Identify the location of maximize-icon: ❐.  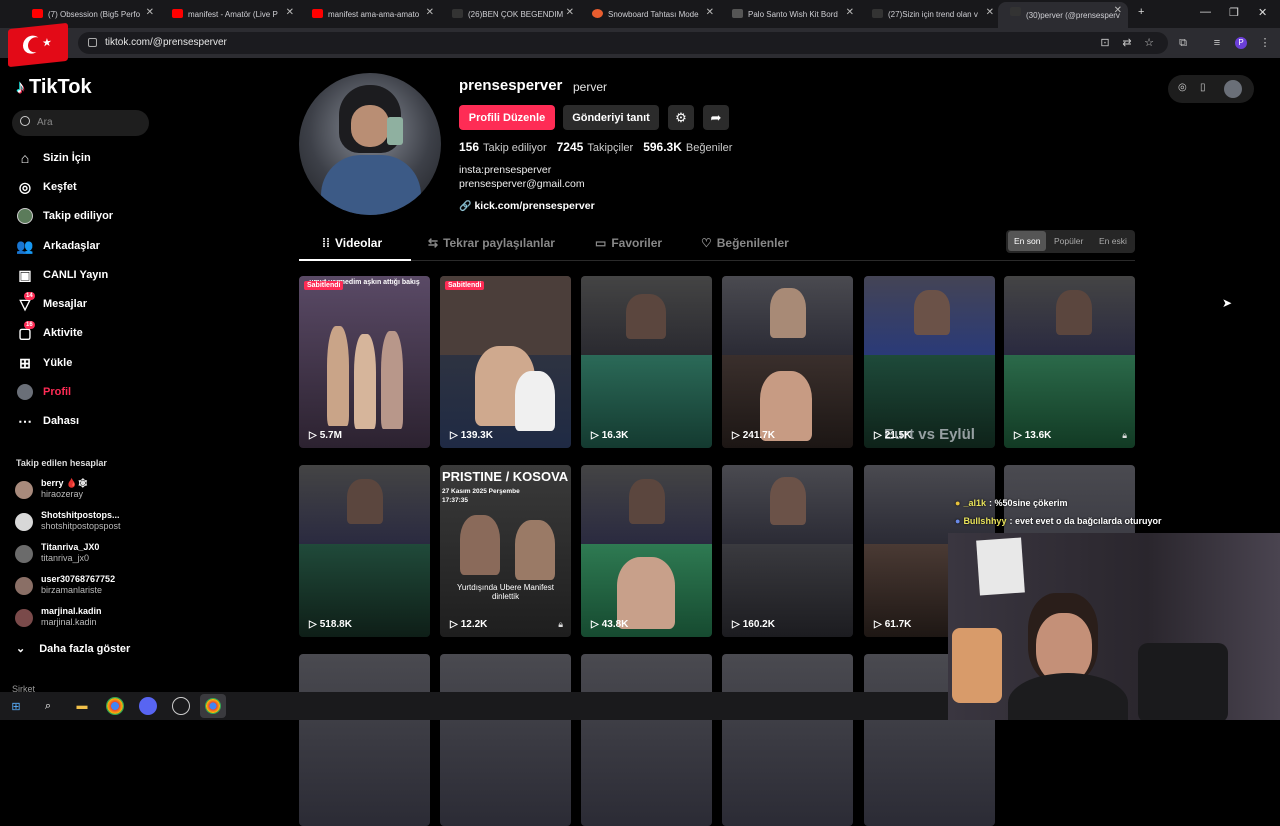
(1234, 12).